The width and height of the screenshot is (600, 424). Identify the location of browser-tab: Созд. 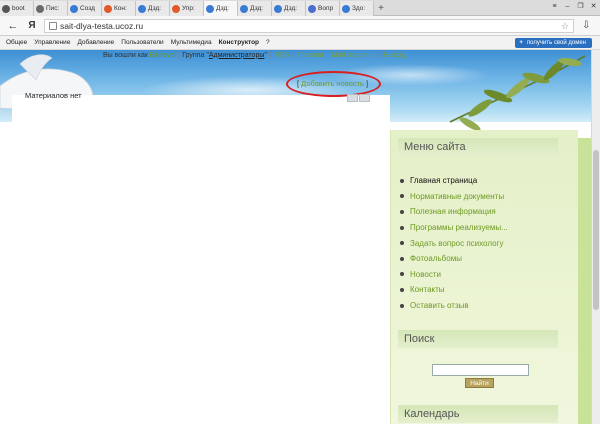
(85, 8).